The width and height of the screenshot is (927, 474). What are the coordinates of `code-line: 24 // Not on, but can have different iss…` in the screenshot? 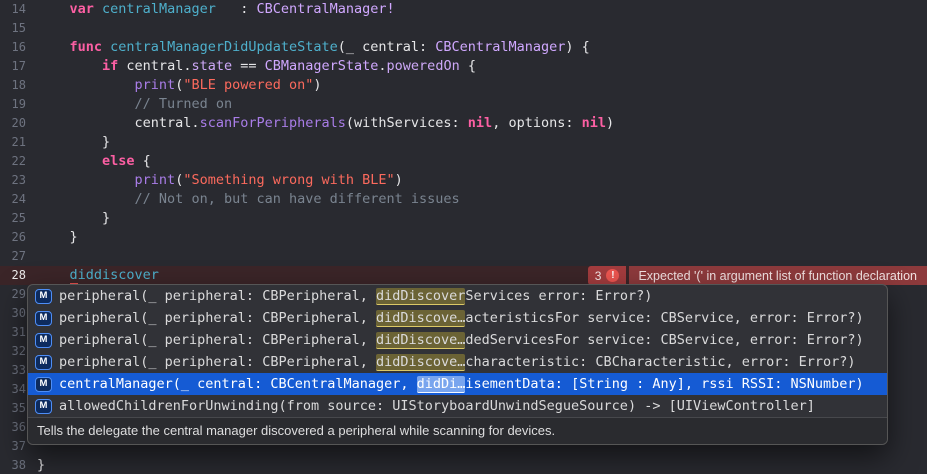 It's located at (463, 199).